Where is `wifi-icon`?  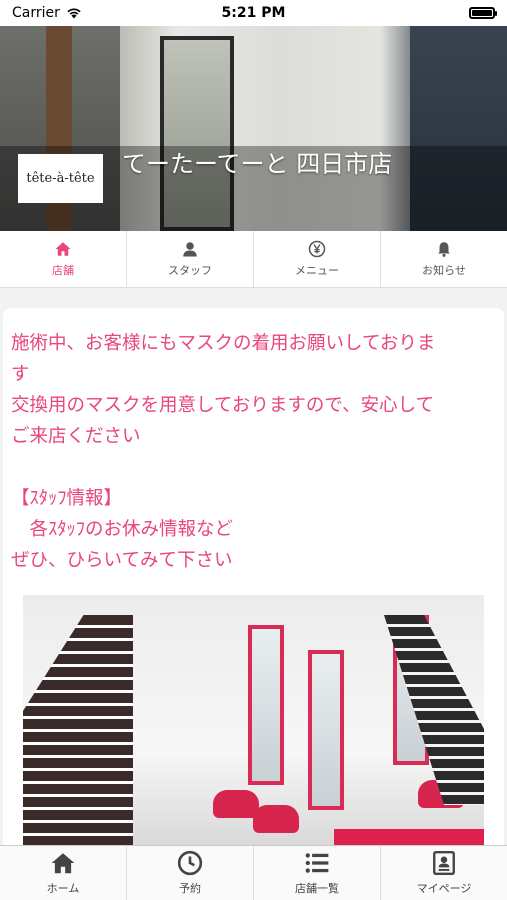
wifi-icon is located at coordinates (74, 13).